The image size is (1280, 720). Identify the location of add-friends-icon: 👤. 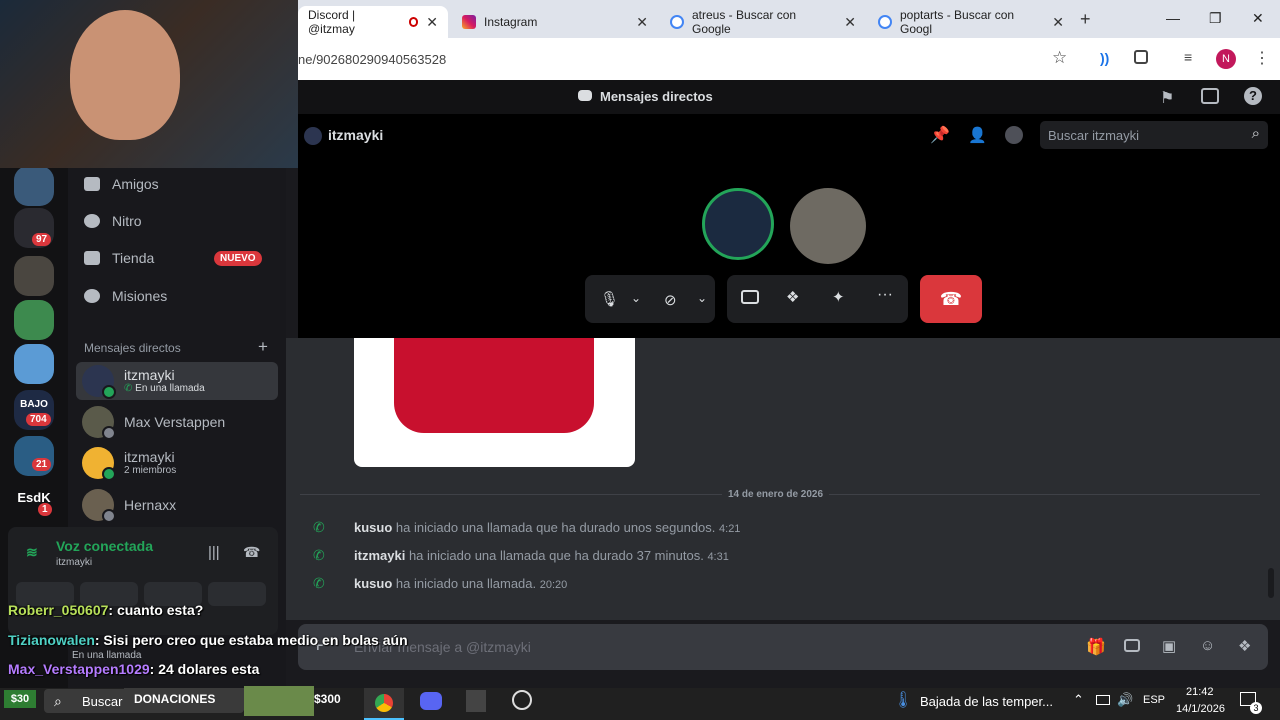
(977, 135).